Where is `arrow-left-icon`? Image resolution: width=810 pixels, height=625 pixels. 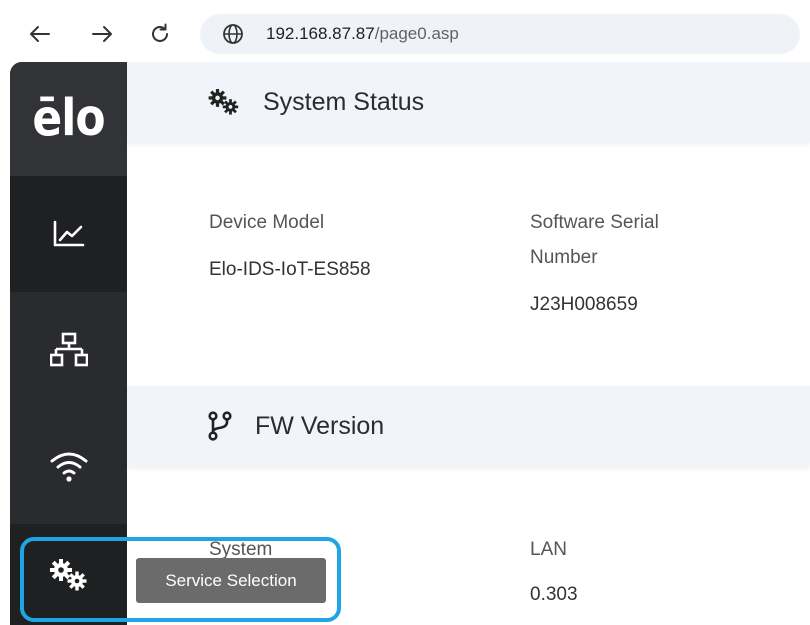
arrow-left-icon is located at coordinates (40, 34).